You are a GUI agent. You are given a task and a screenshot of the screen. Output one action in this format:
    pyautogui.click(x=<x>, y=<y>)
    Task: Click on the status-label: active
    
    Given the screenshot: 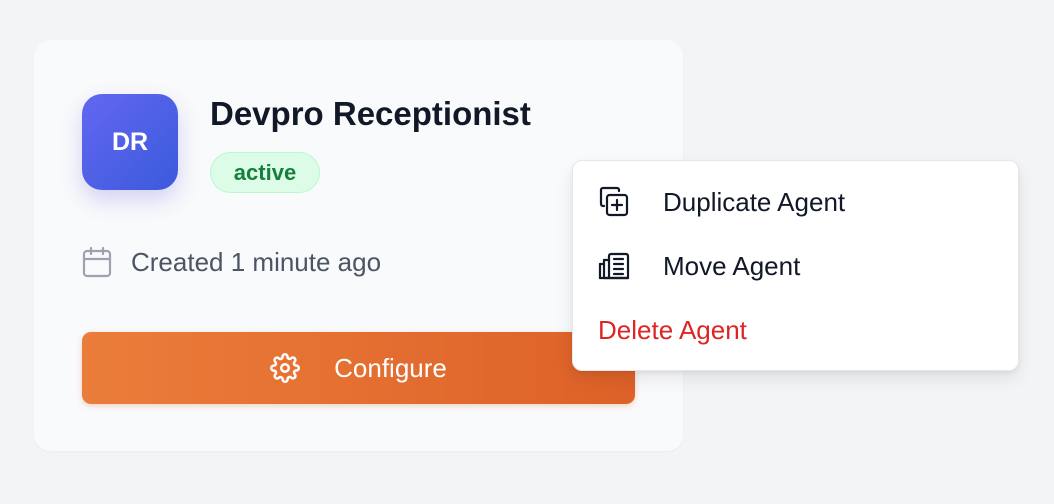 What is the action you would take?
    pyautogui.click(x=265, y=172)
    